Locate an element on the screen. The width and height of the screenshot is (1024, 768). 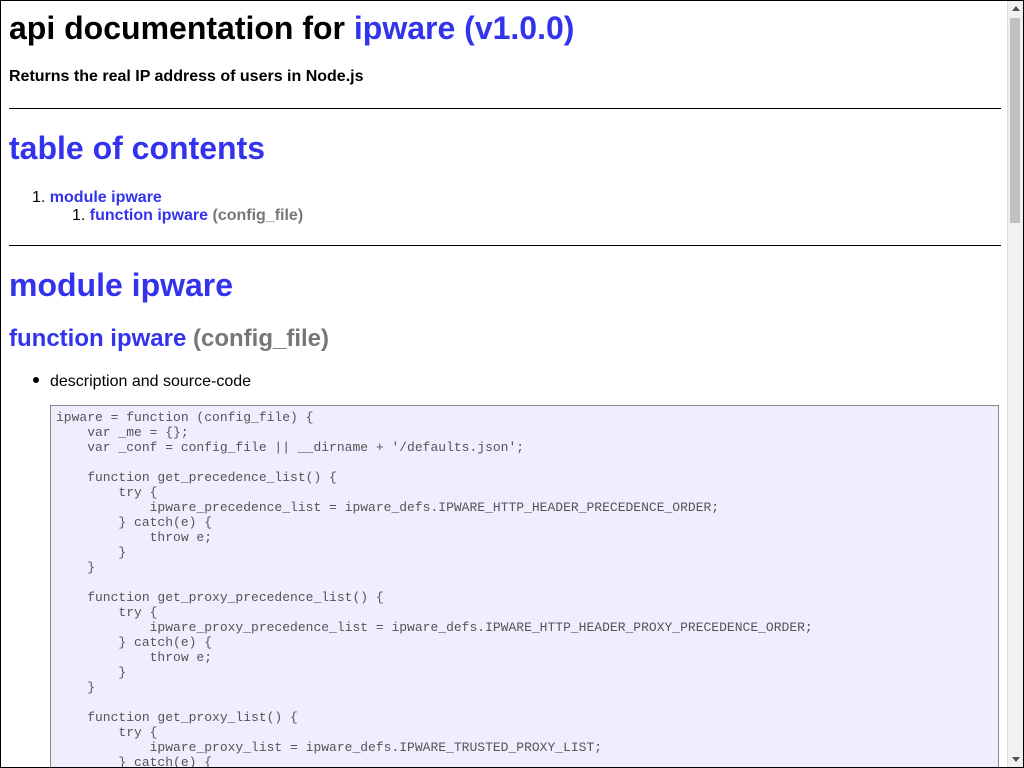
list-item: description and source-code is located at coordinates (142, 381).